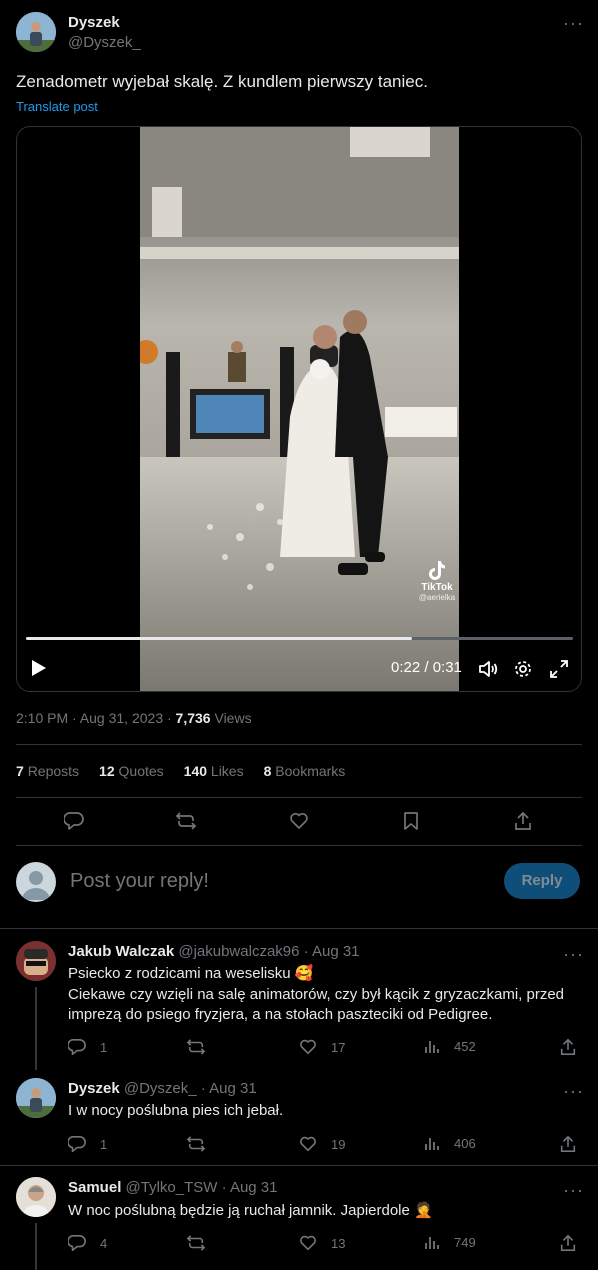 This screenshot has height=1270, width=598. Describe the element at coordinates (450, 1143) in the screenshot. I see `reply-views-action: 406` at that location.